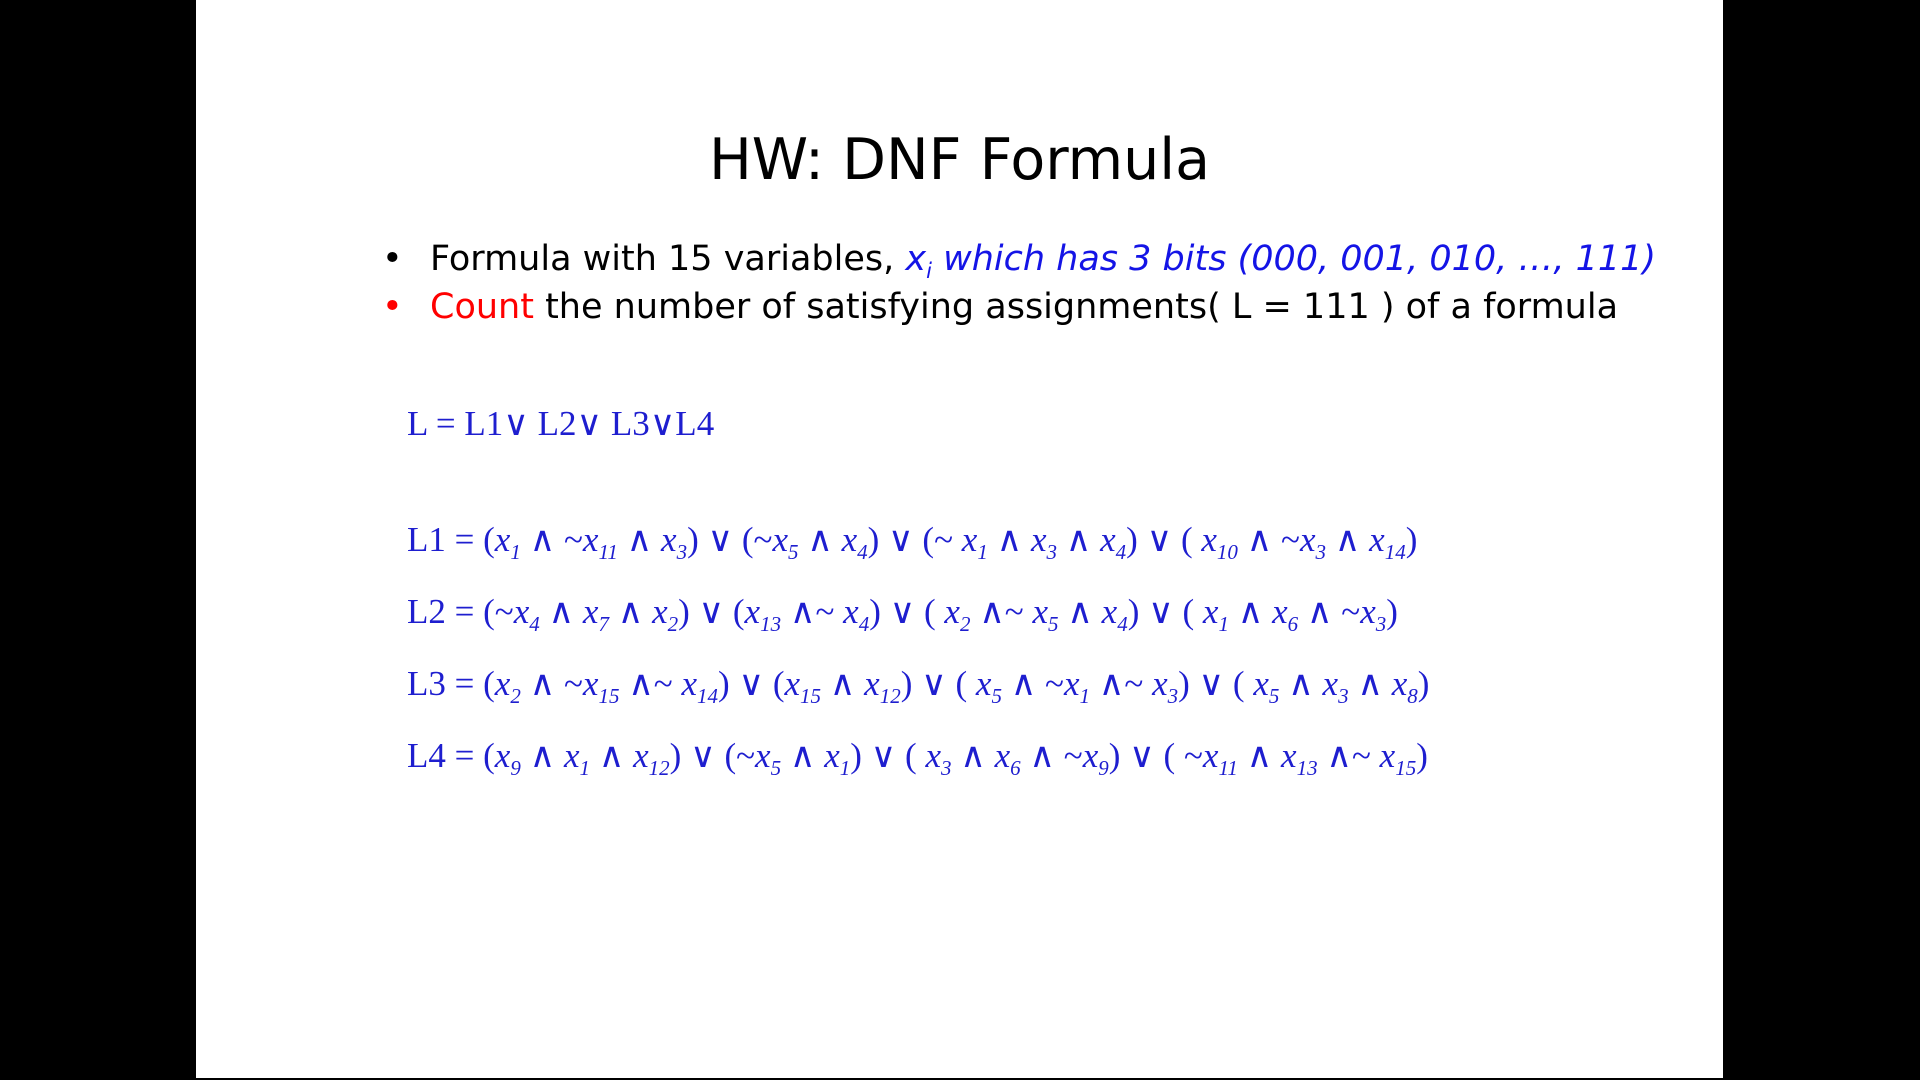  Describe the element at coordinates (489, 539) in the screenshot. I see `operator-text: (` at that location.